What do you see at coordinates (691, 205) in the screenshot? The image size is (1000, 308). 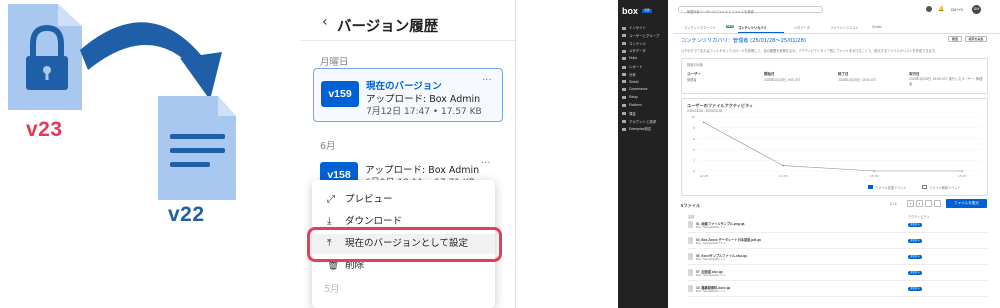 I see `files-title: 5ファイル` at bounding box center [691, 205].